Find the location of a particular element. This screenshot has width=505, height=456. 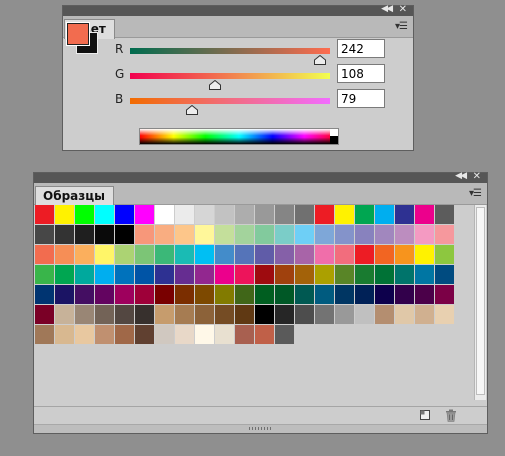

channel-value-b: 79 is located at coordinates (361, 98).